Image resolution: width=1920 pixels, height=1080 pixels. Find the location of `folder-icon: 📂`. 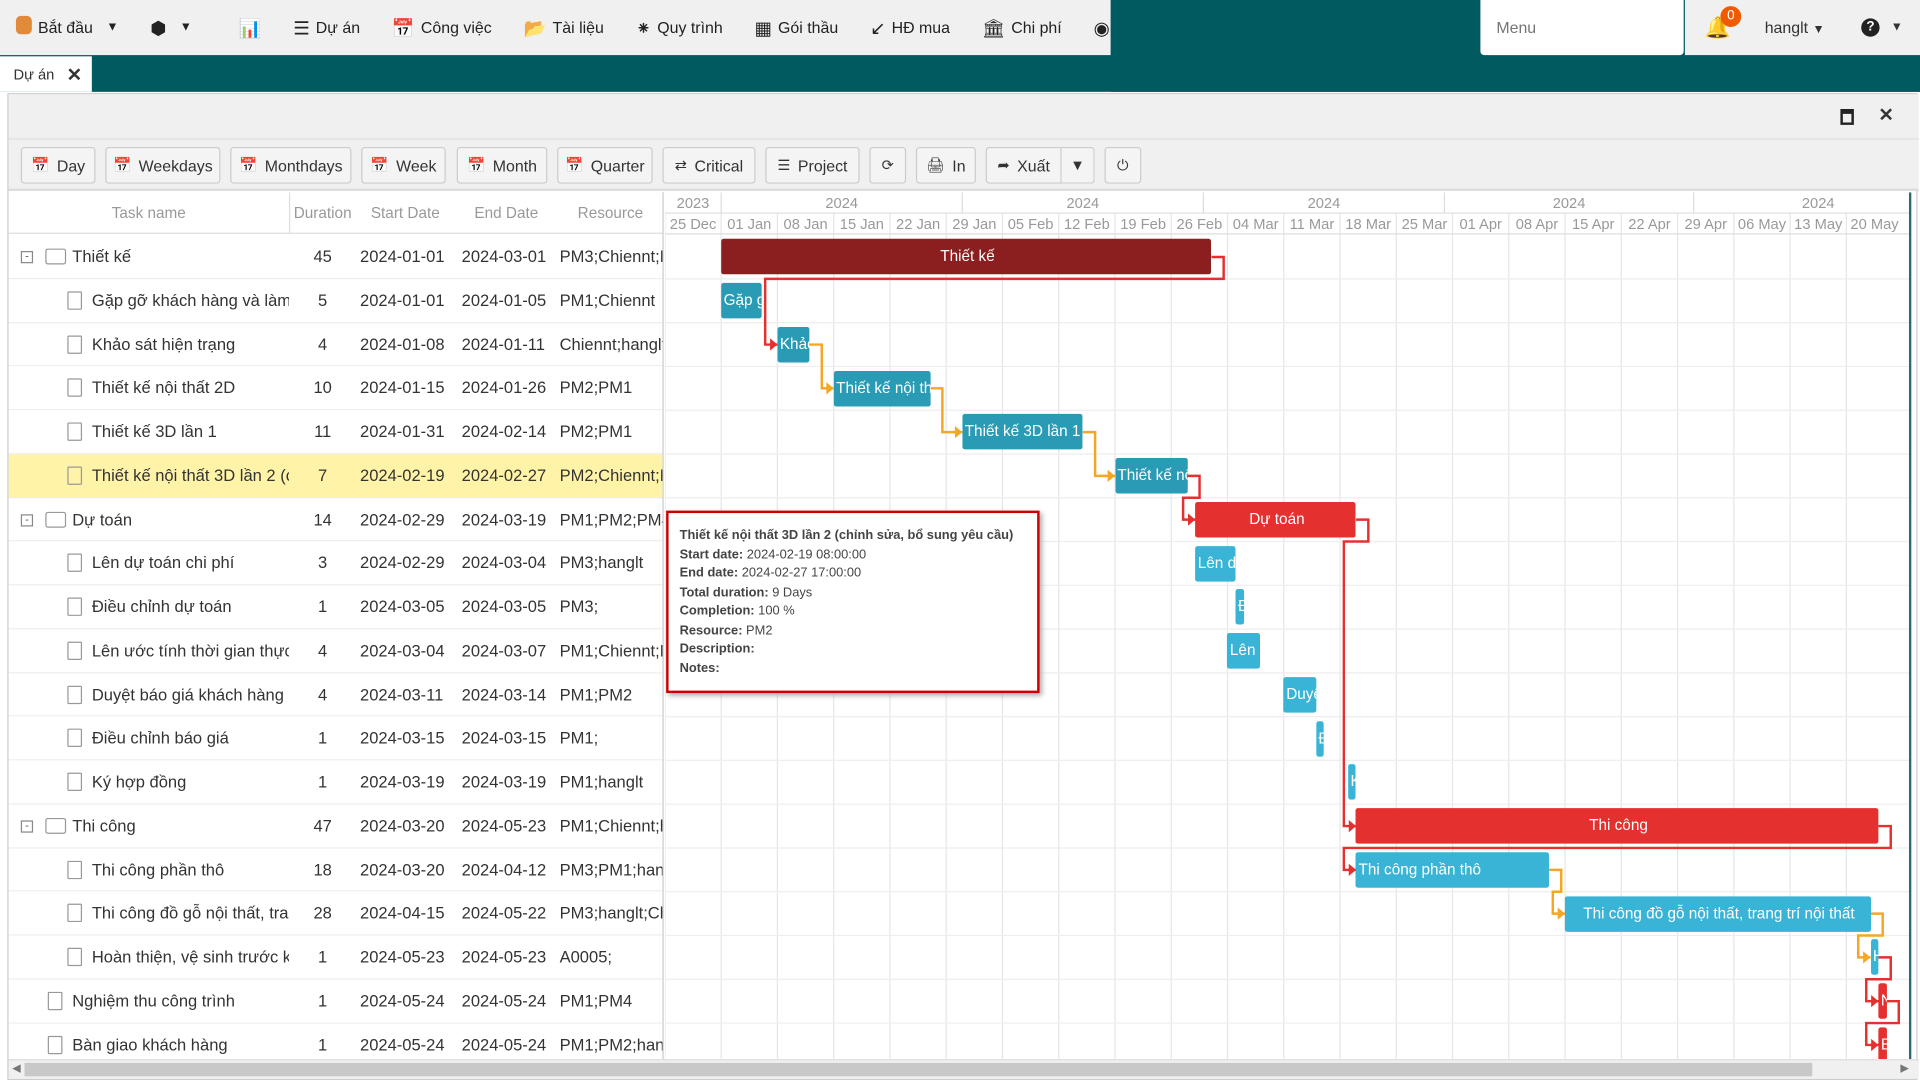

folder-icon: 📂 is located at coordinates (535, 28).